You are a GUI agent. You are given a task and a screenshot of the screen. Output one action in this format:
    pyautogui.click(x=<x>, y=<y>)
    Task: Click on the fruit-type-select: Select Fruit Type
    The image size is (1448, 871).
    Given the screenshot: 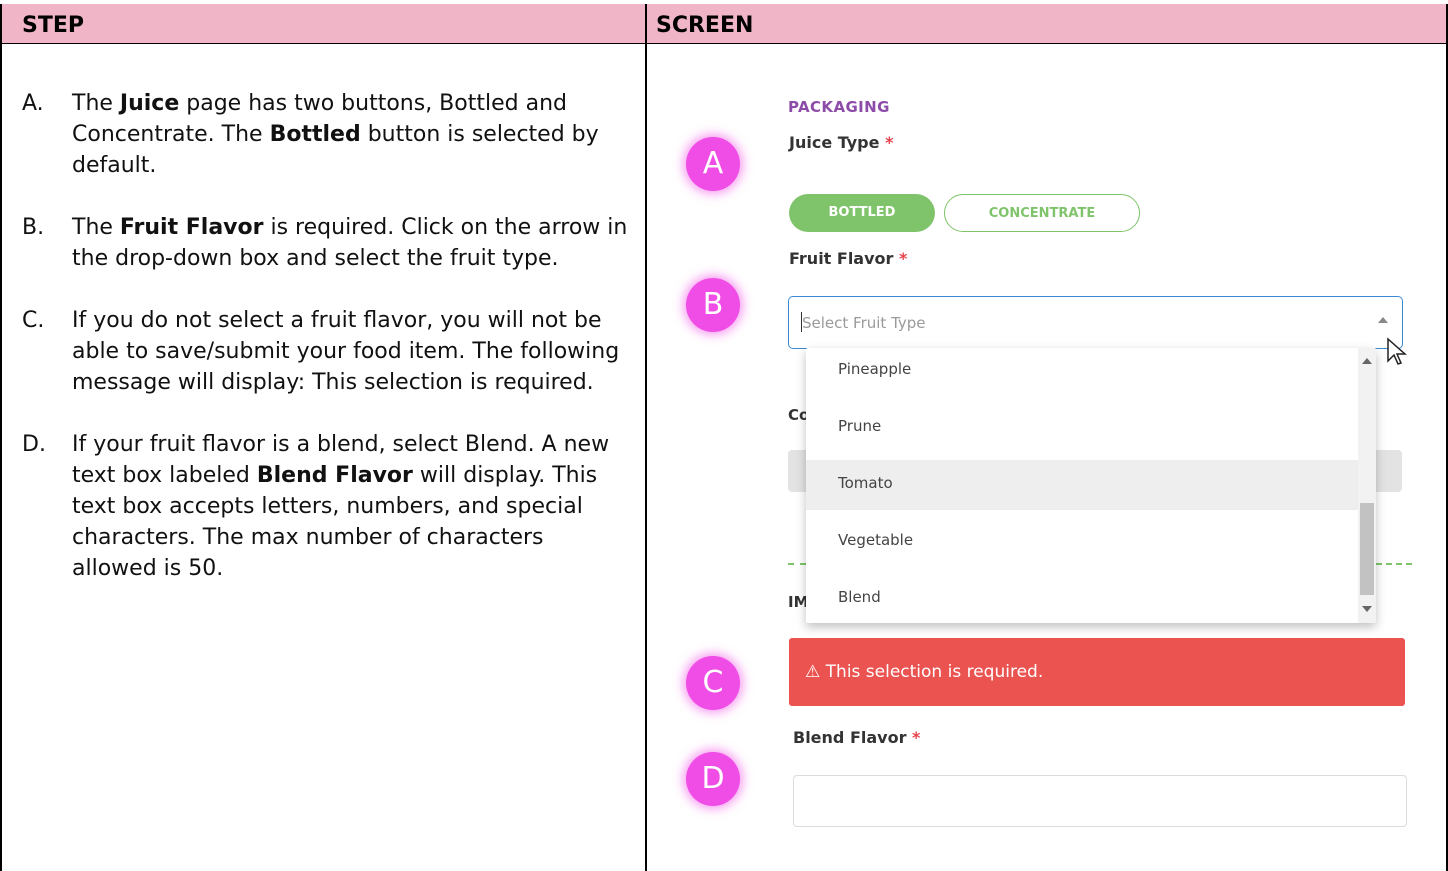 What is the action you would take?
    pyautogui.click(x=1095, y=322)
    